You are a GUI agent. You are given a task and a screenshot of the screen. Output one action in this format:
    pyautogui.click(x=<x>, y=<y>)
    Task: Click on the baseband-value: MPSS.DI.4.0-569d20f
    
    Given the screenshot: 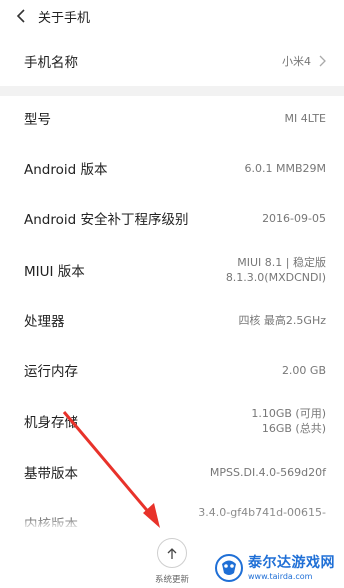 What is the action you would take?
    pyautogui.click(x=267, y=472)
    